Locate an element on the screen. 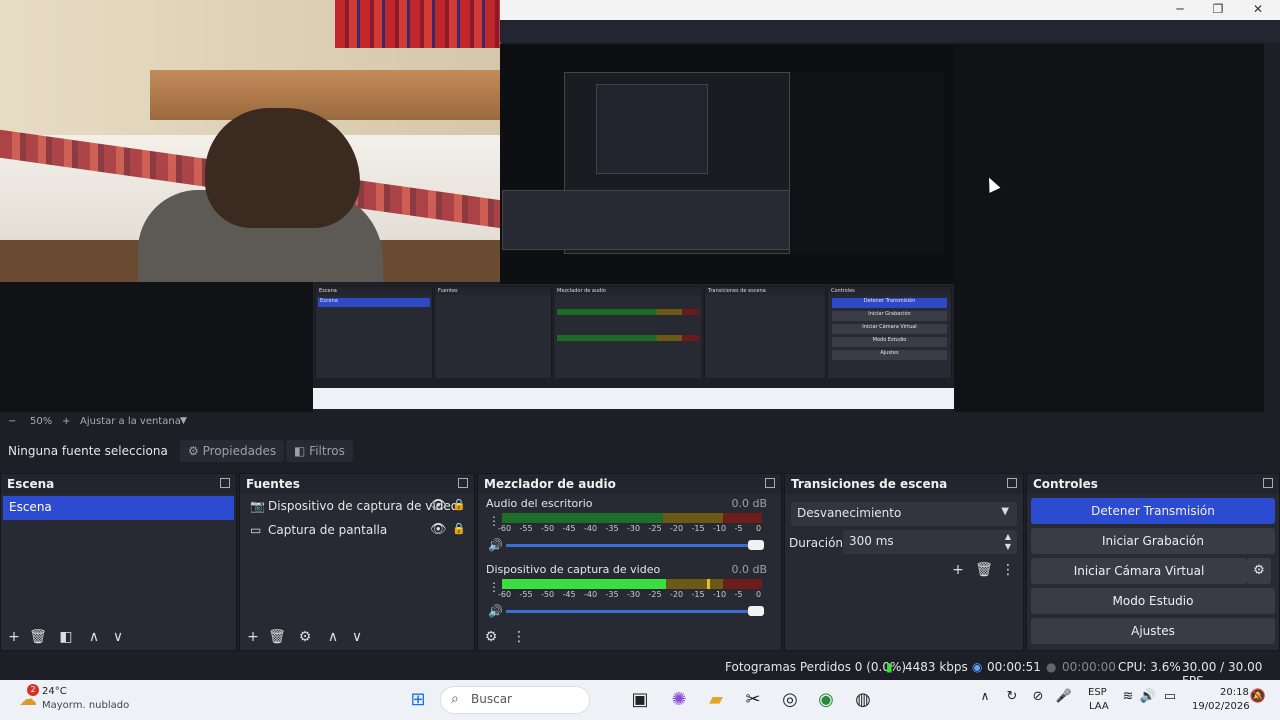 The width and height of the screenshot is (1280, 720). task-view-icon: ▣ is located at coordinates (640, 699).